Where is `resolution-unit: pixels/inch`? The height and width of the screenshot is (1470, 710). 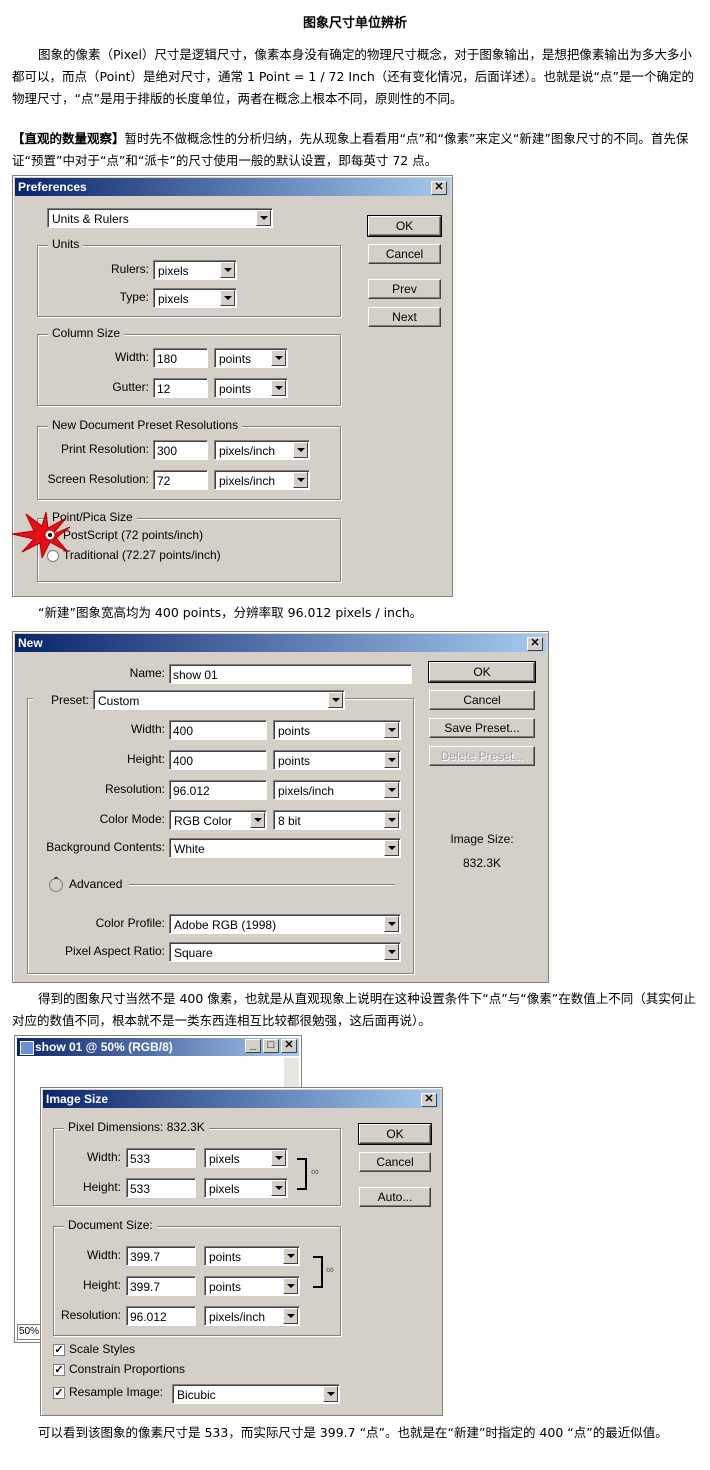 resolution-unit: pixels/inch is located at coordinates (306, 791).